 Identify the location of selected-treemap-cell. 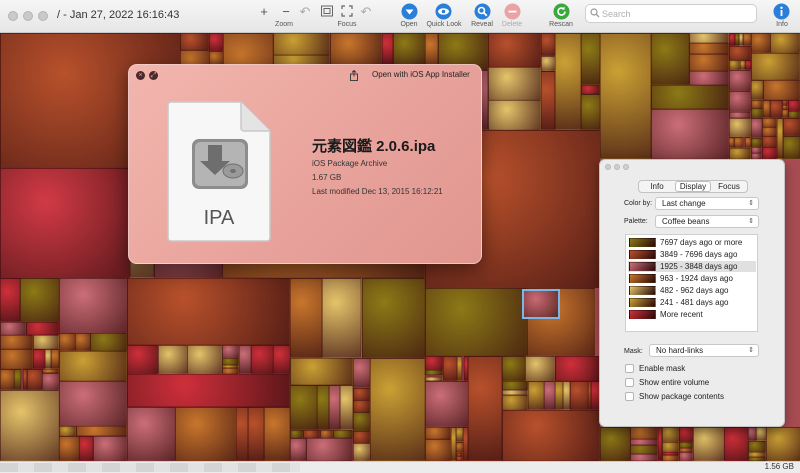
(541, 304).